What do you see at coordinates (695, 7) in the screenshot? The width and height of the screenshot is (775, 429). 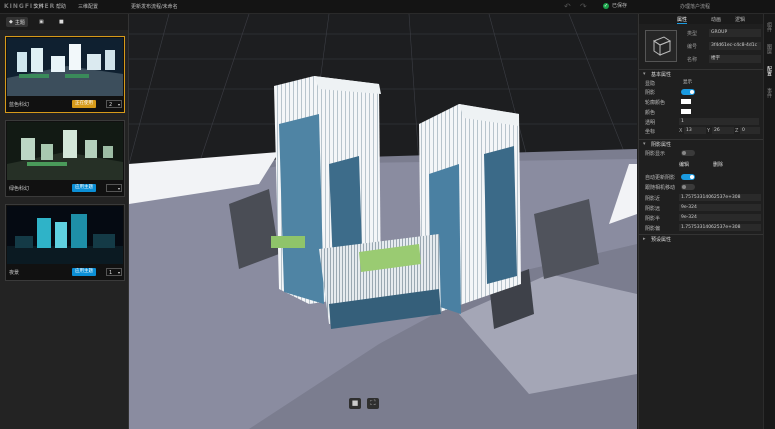 I see `project-name: 办理落户流程` at bounding box center [695, 7].